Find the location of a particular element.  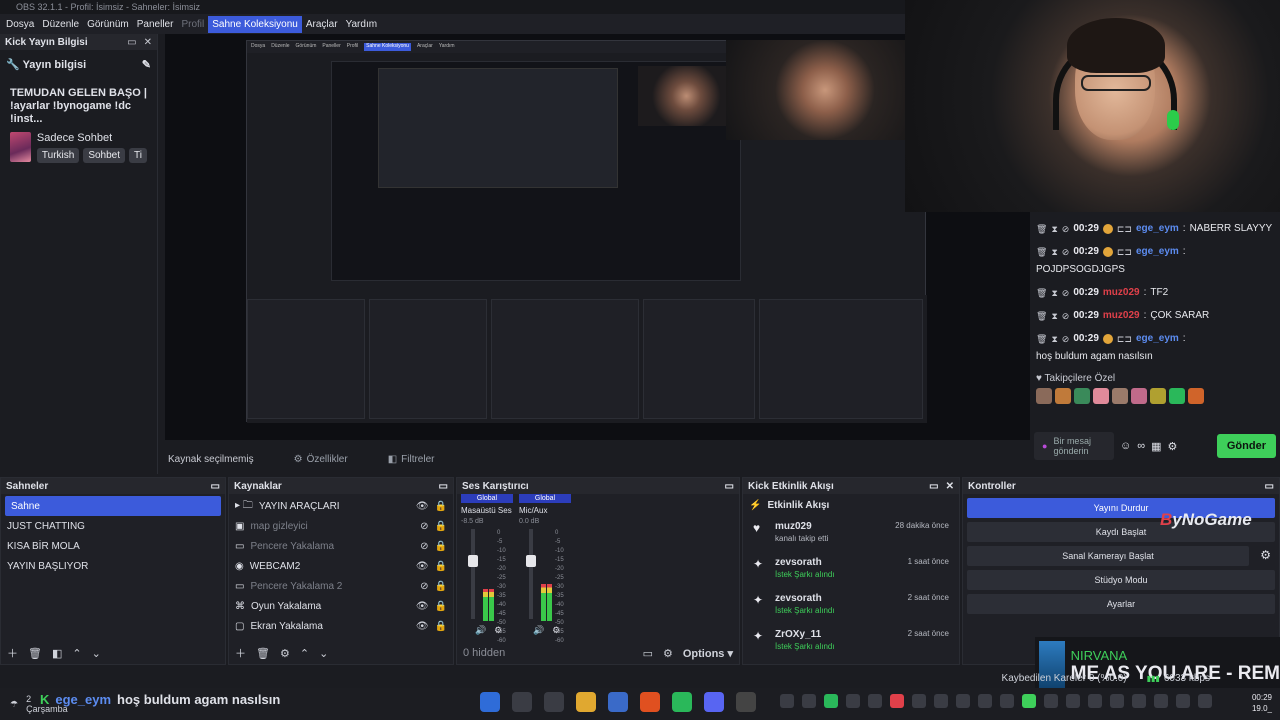

discord-icon is located at coordinates (714, 702).